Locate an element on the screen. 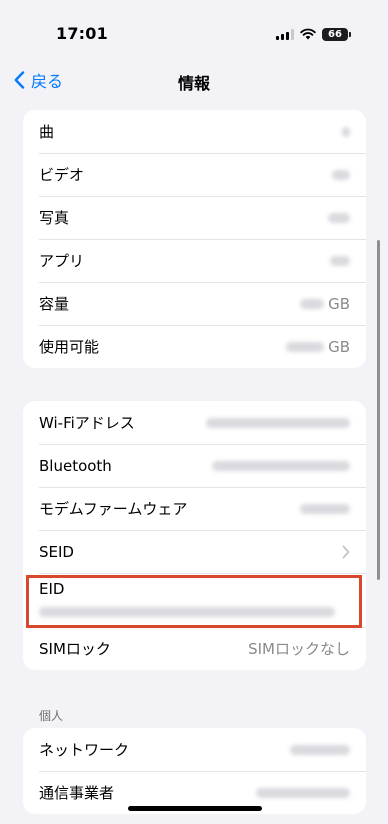  row-capacity-label: 容量 is located at coordinates (54, 304).